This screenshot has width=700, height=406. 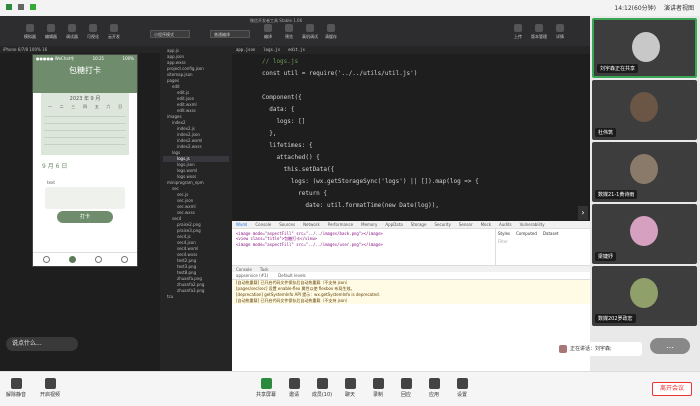 I want to click on compile-select: 普通编译, so click(x=230, y=34).